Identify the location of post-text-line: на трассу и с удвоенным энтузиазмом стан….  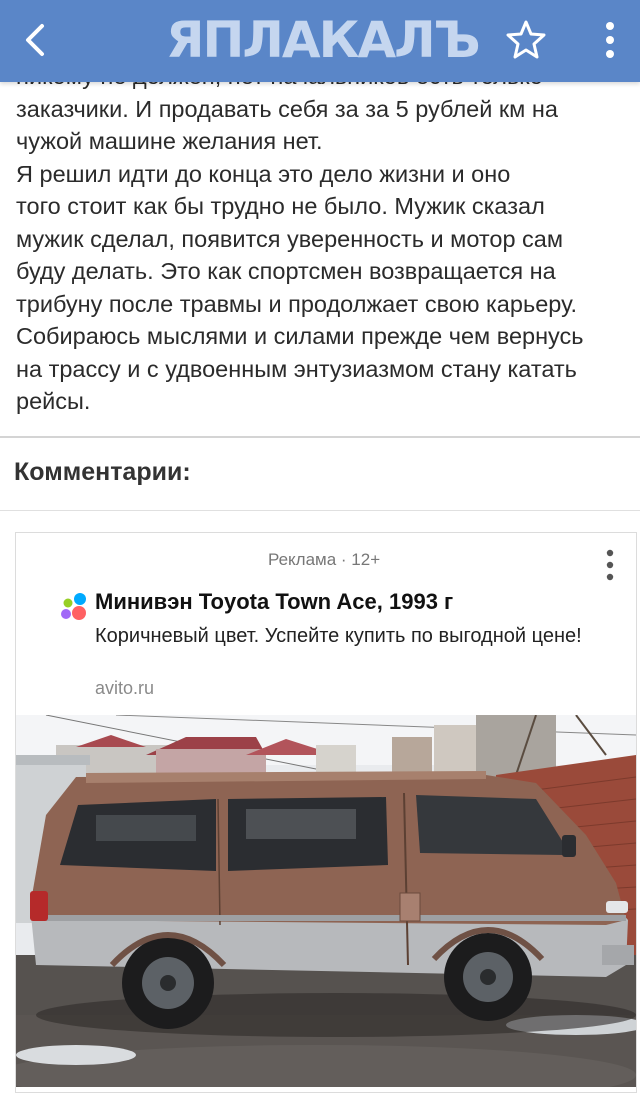
(296, 368).